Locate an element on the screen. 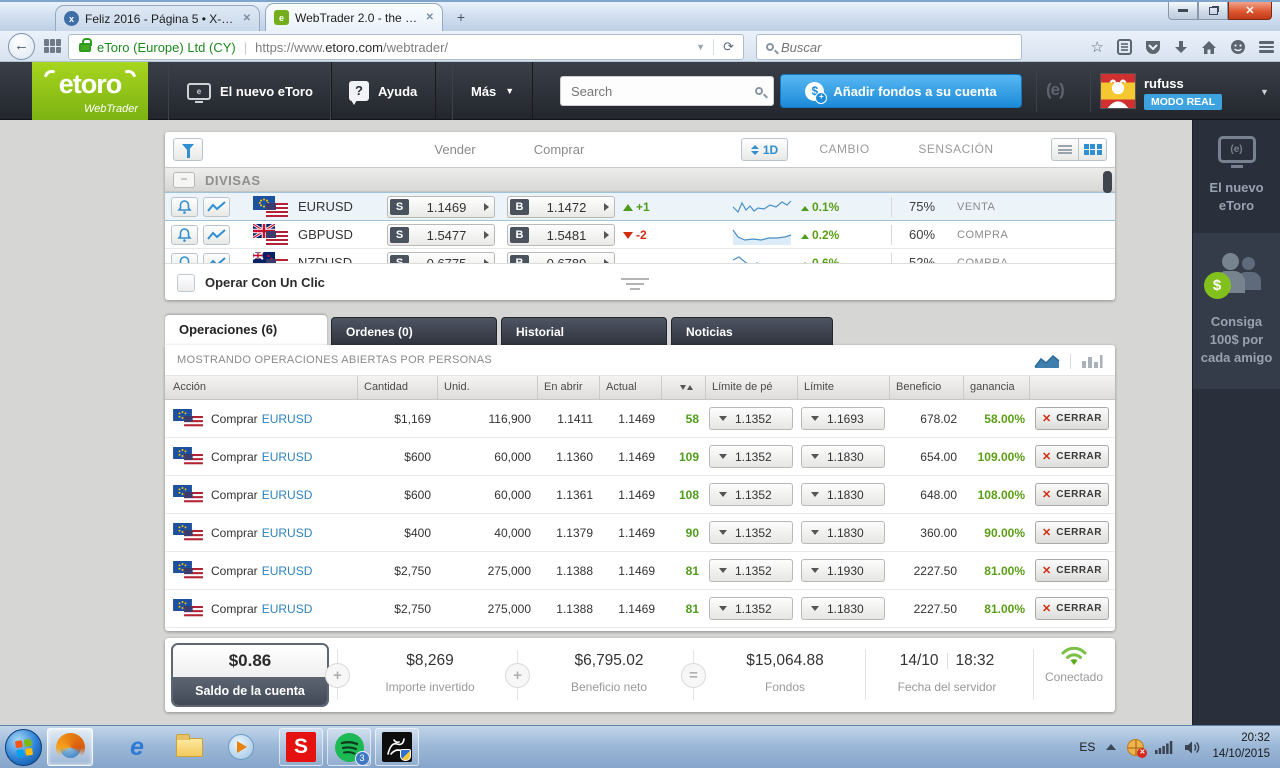 The width and height of the screenshot is (1280, 768). minimize-button is located at coordinates (1183, 11).